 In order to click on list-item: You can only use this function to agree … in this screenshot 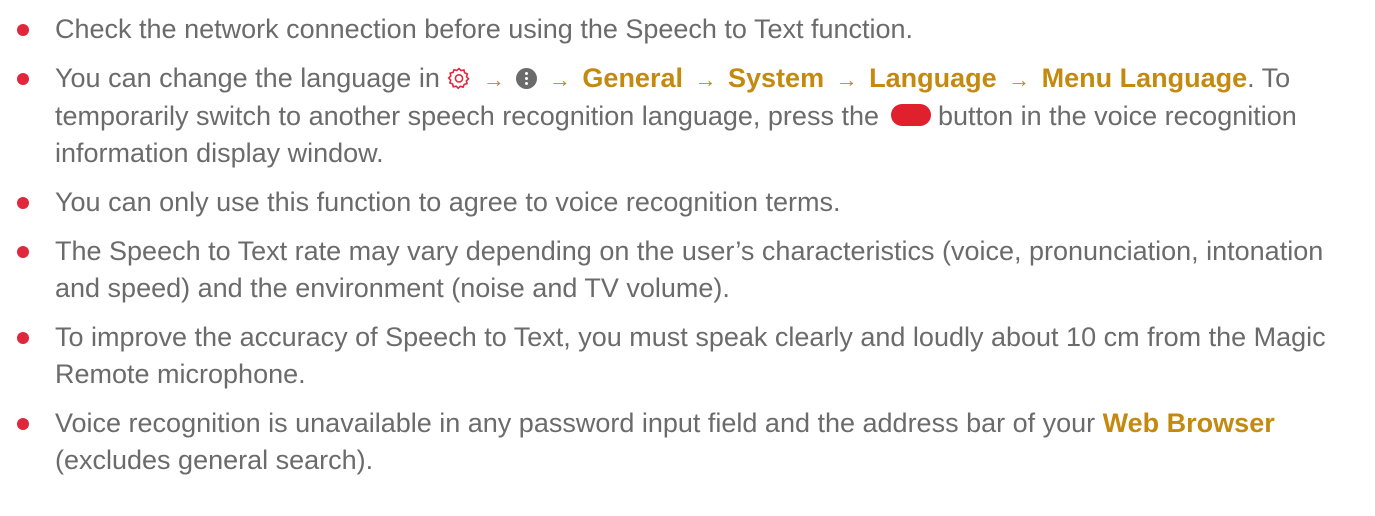, I will do `click(687, 202)`.